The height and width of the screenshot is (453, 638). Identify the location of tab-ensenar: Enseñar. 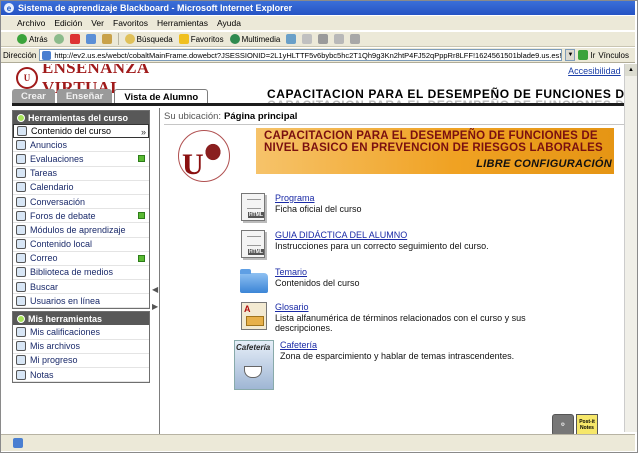
(84, 96).